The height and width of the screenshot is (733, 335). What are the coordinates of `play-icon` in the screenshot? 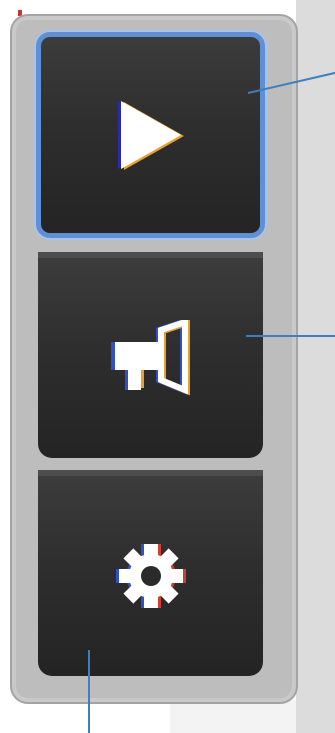 It's located at (150, 135).